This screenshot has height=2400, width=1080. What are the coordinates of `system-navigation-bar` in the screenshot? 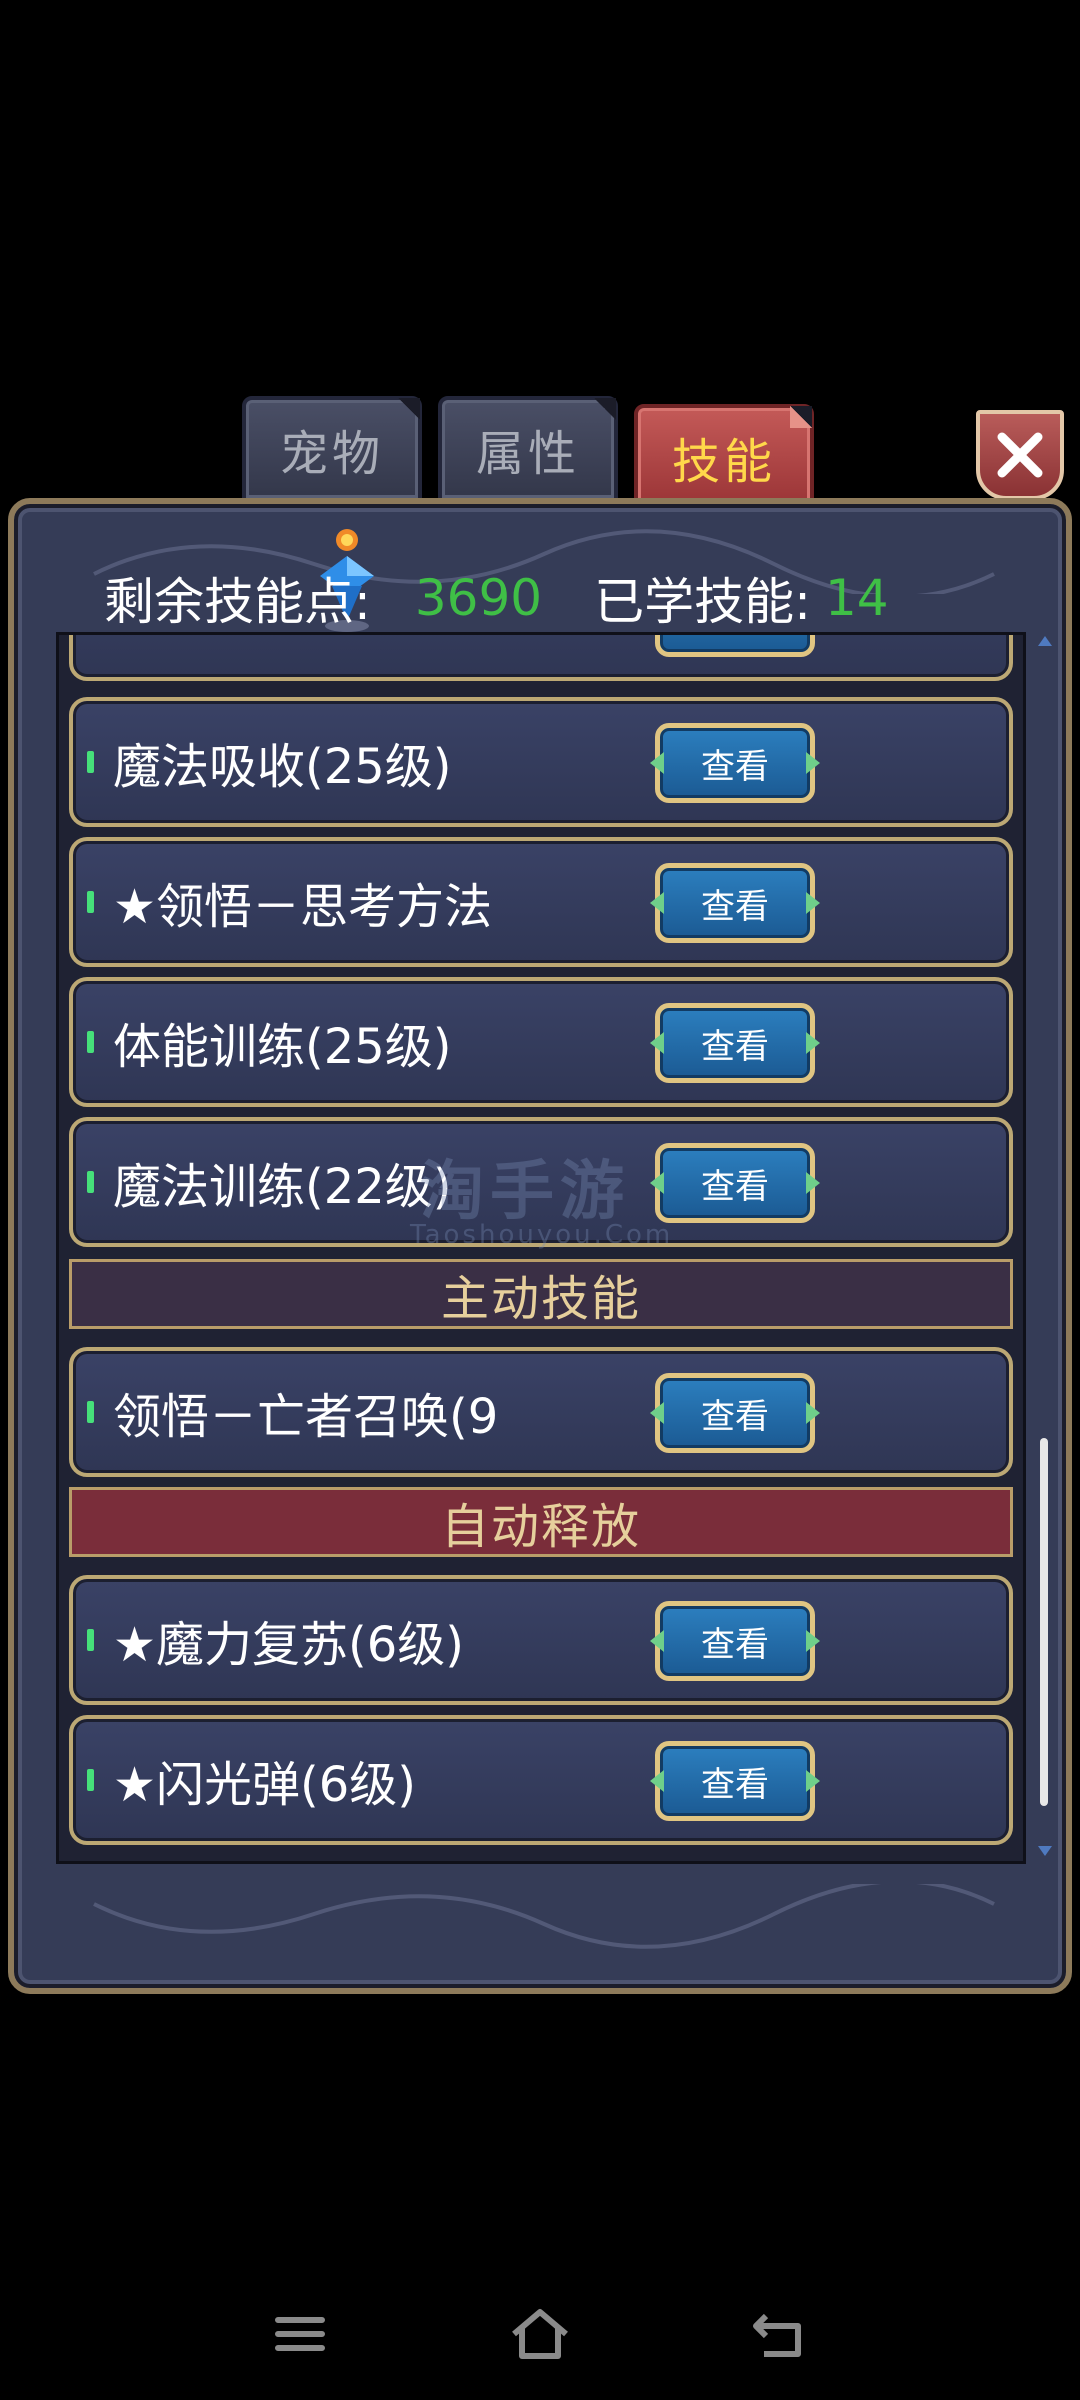 It's located at (540, 2330).